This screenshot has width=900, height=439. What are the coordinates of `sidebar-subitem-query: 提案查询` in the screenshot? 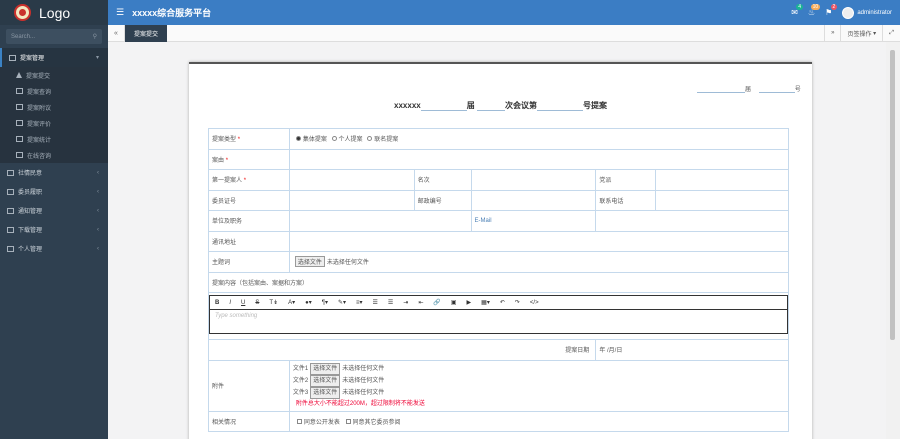 It's located at (54, 91).